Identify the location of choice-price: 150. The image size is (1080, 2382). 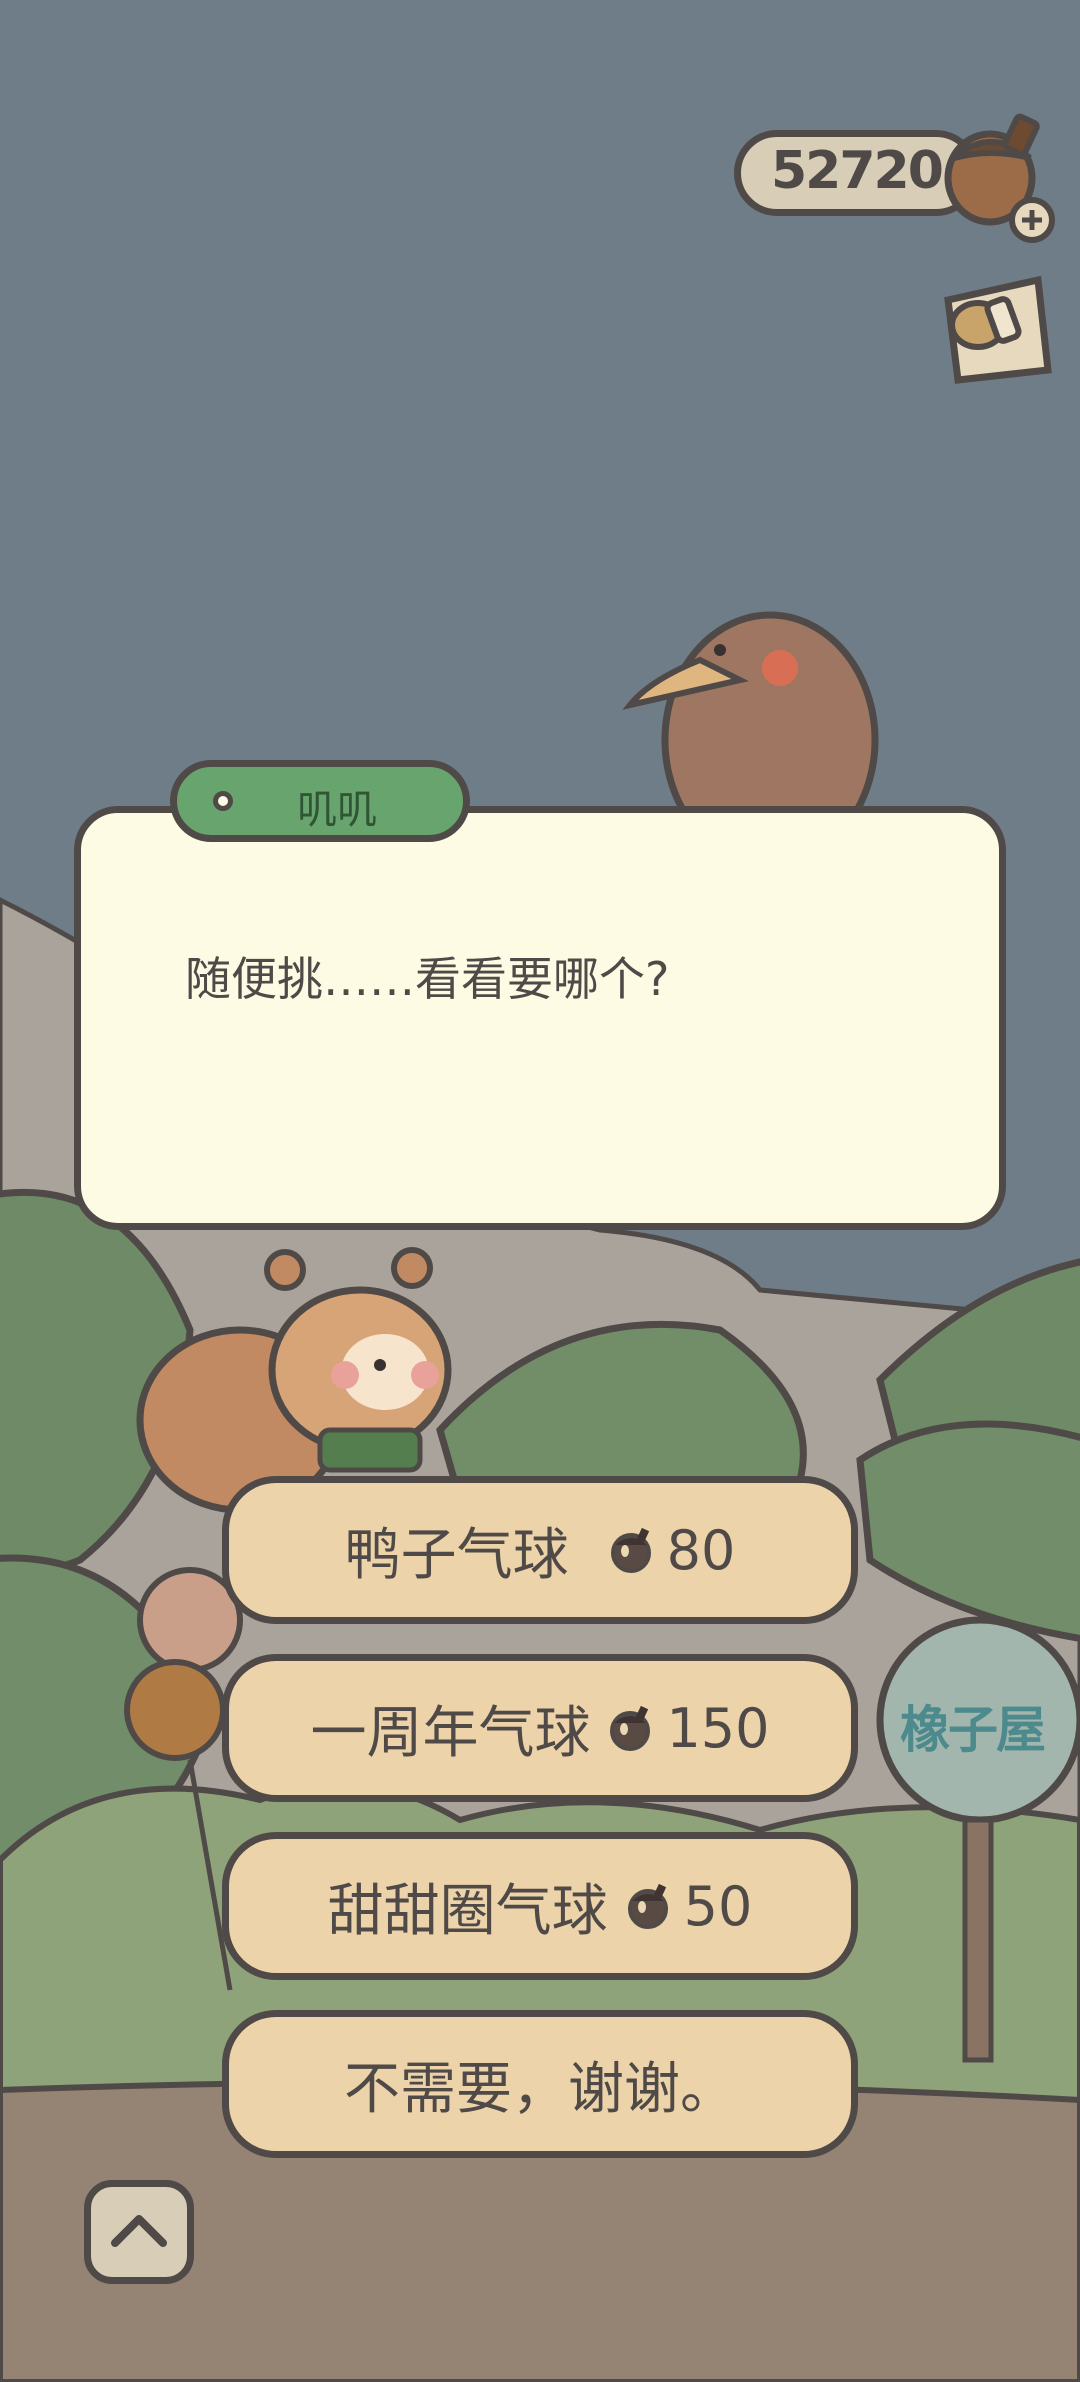
(718, 1728).